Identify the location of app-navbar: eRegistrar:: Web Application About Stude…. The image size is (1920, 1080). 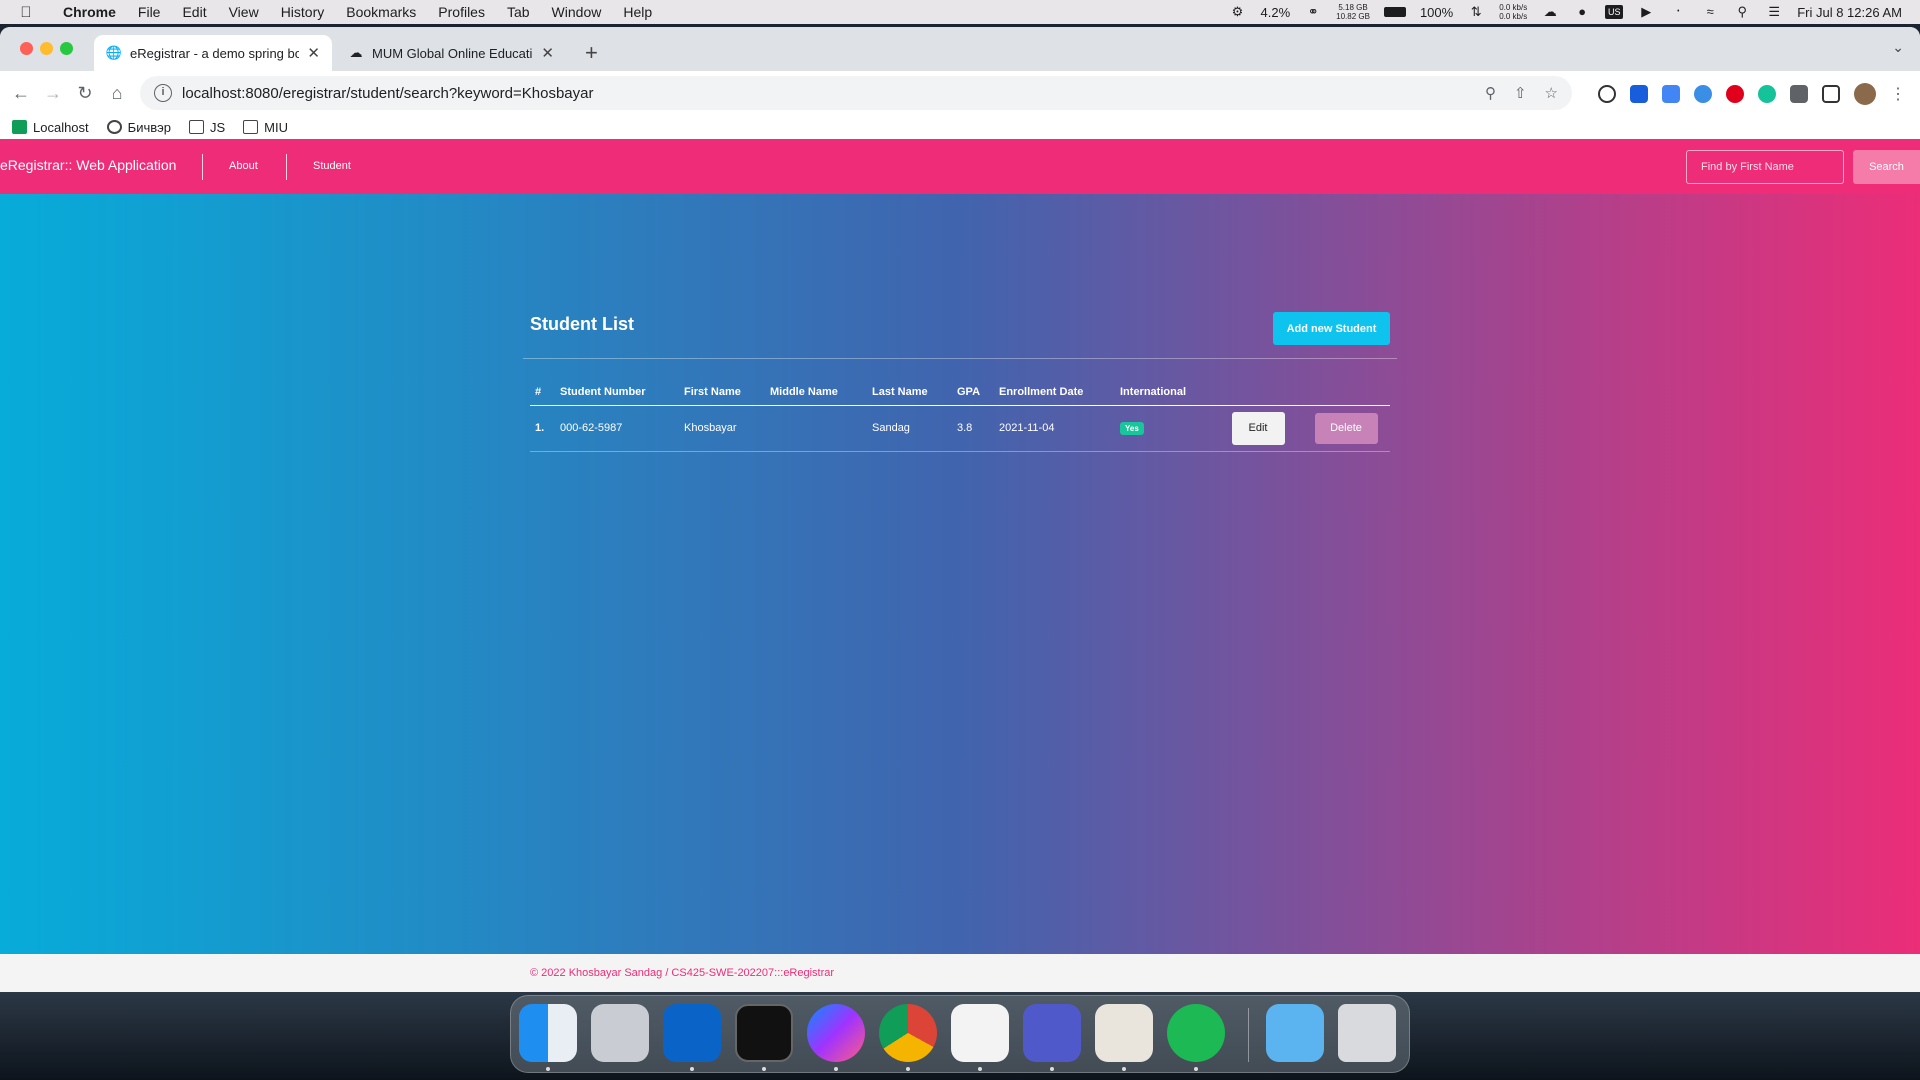
(960, 166).